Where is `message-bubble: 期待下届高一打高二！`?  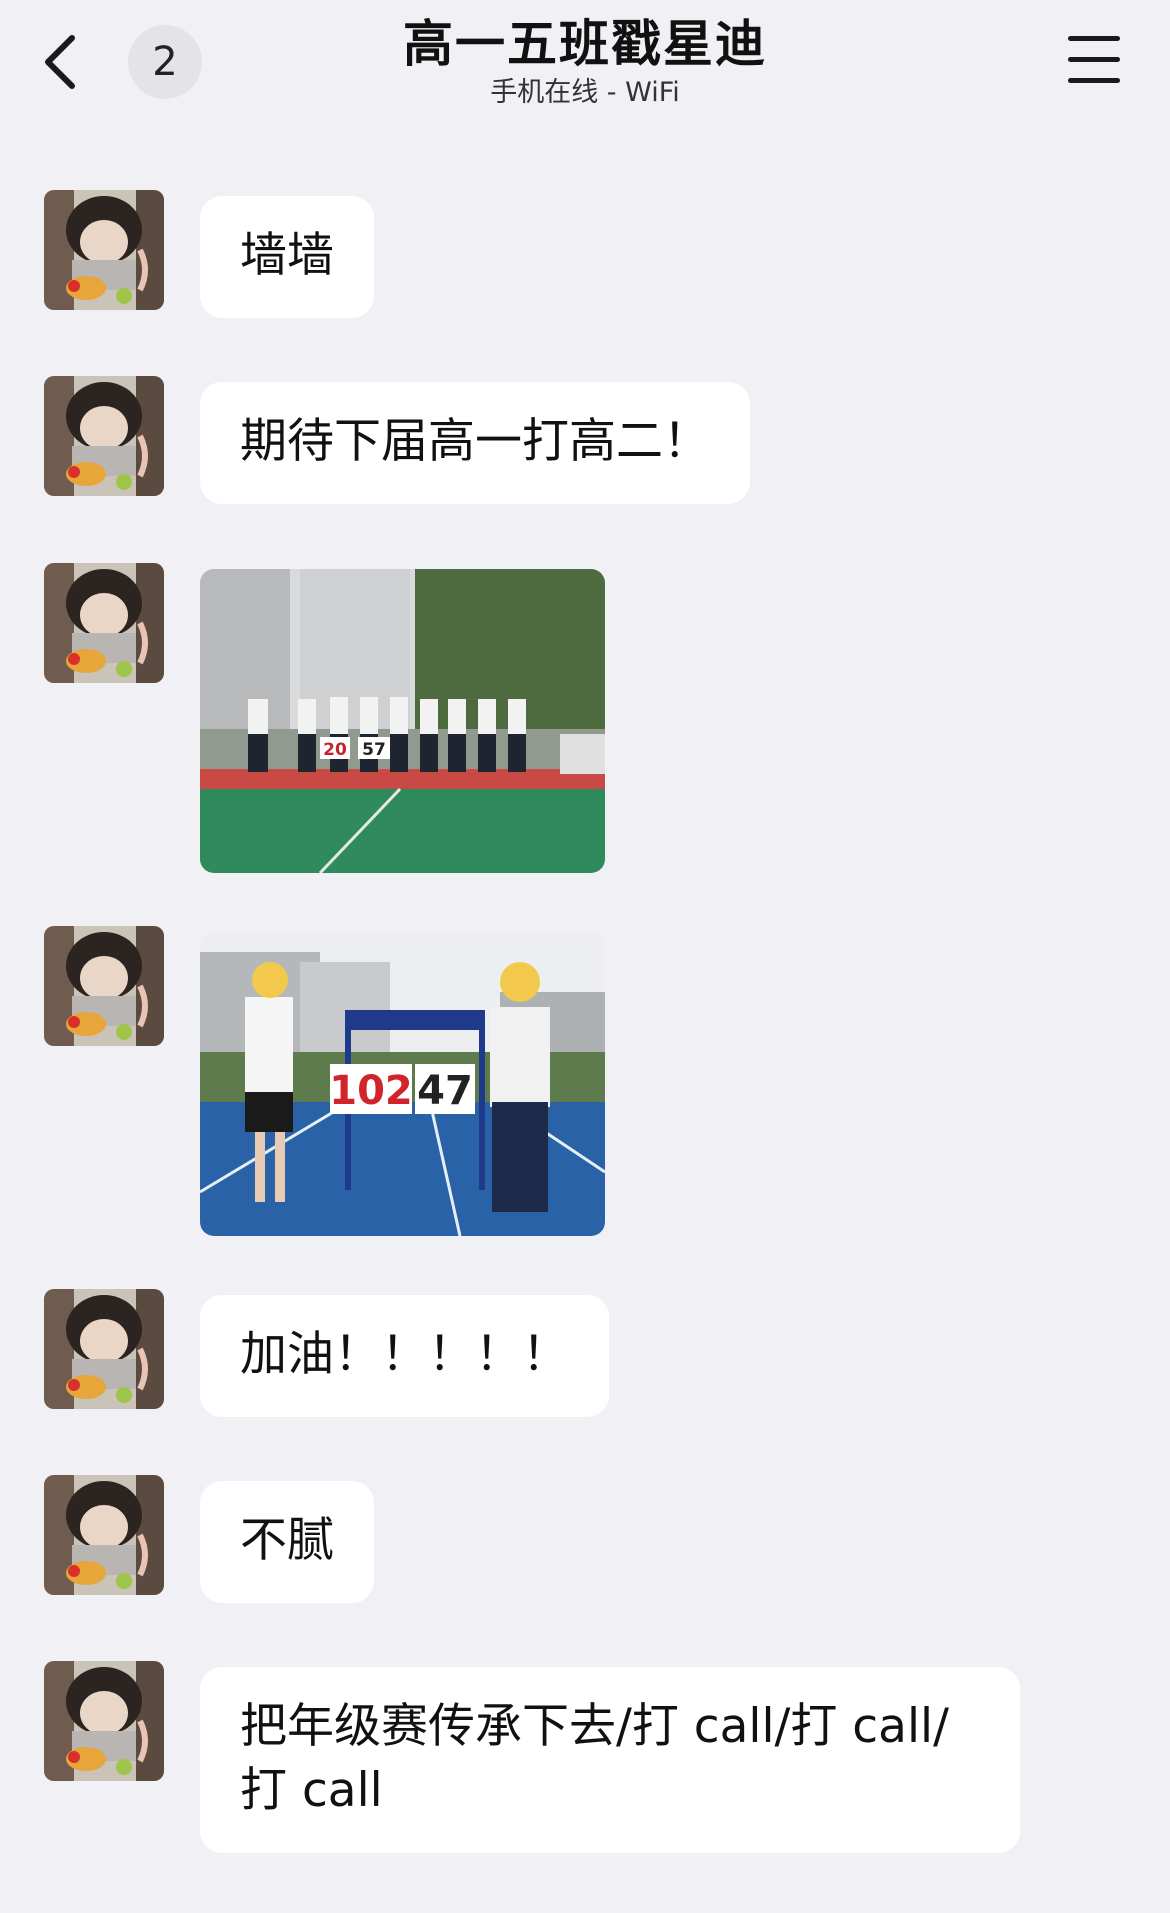
message-bubble: 期待下届高一打高二！ is located at coordinates (475, 443).